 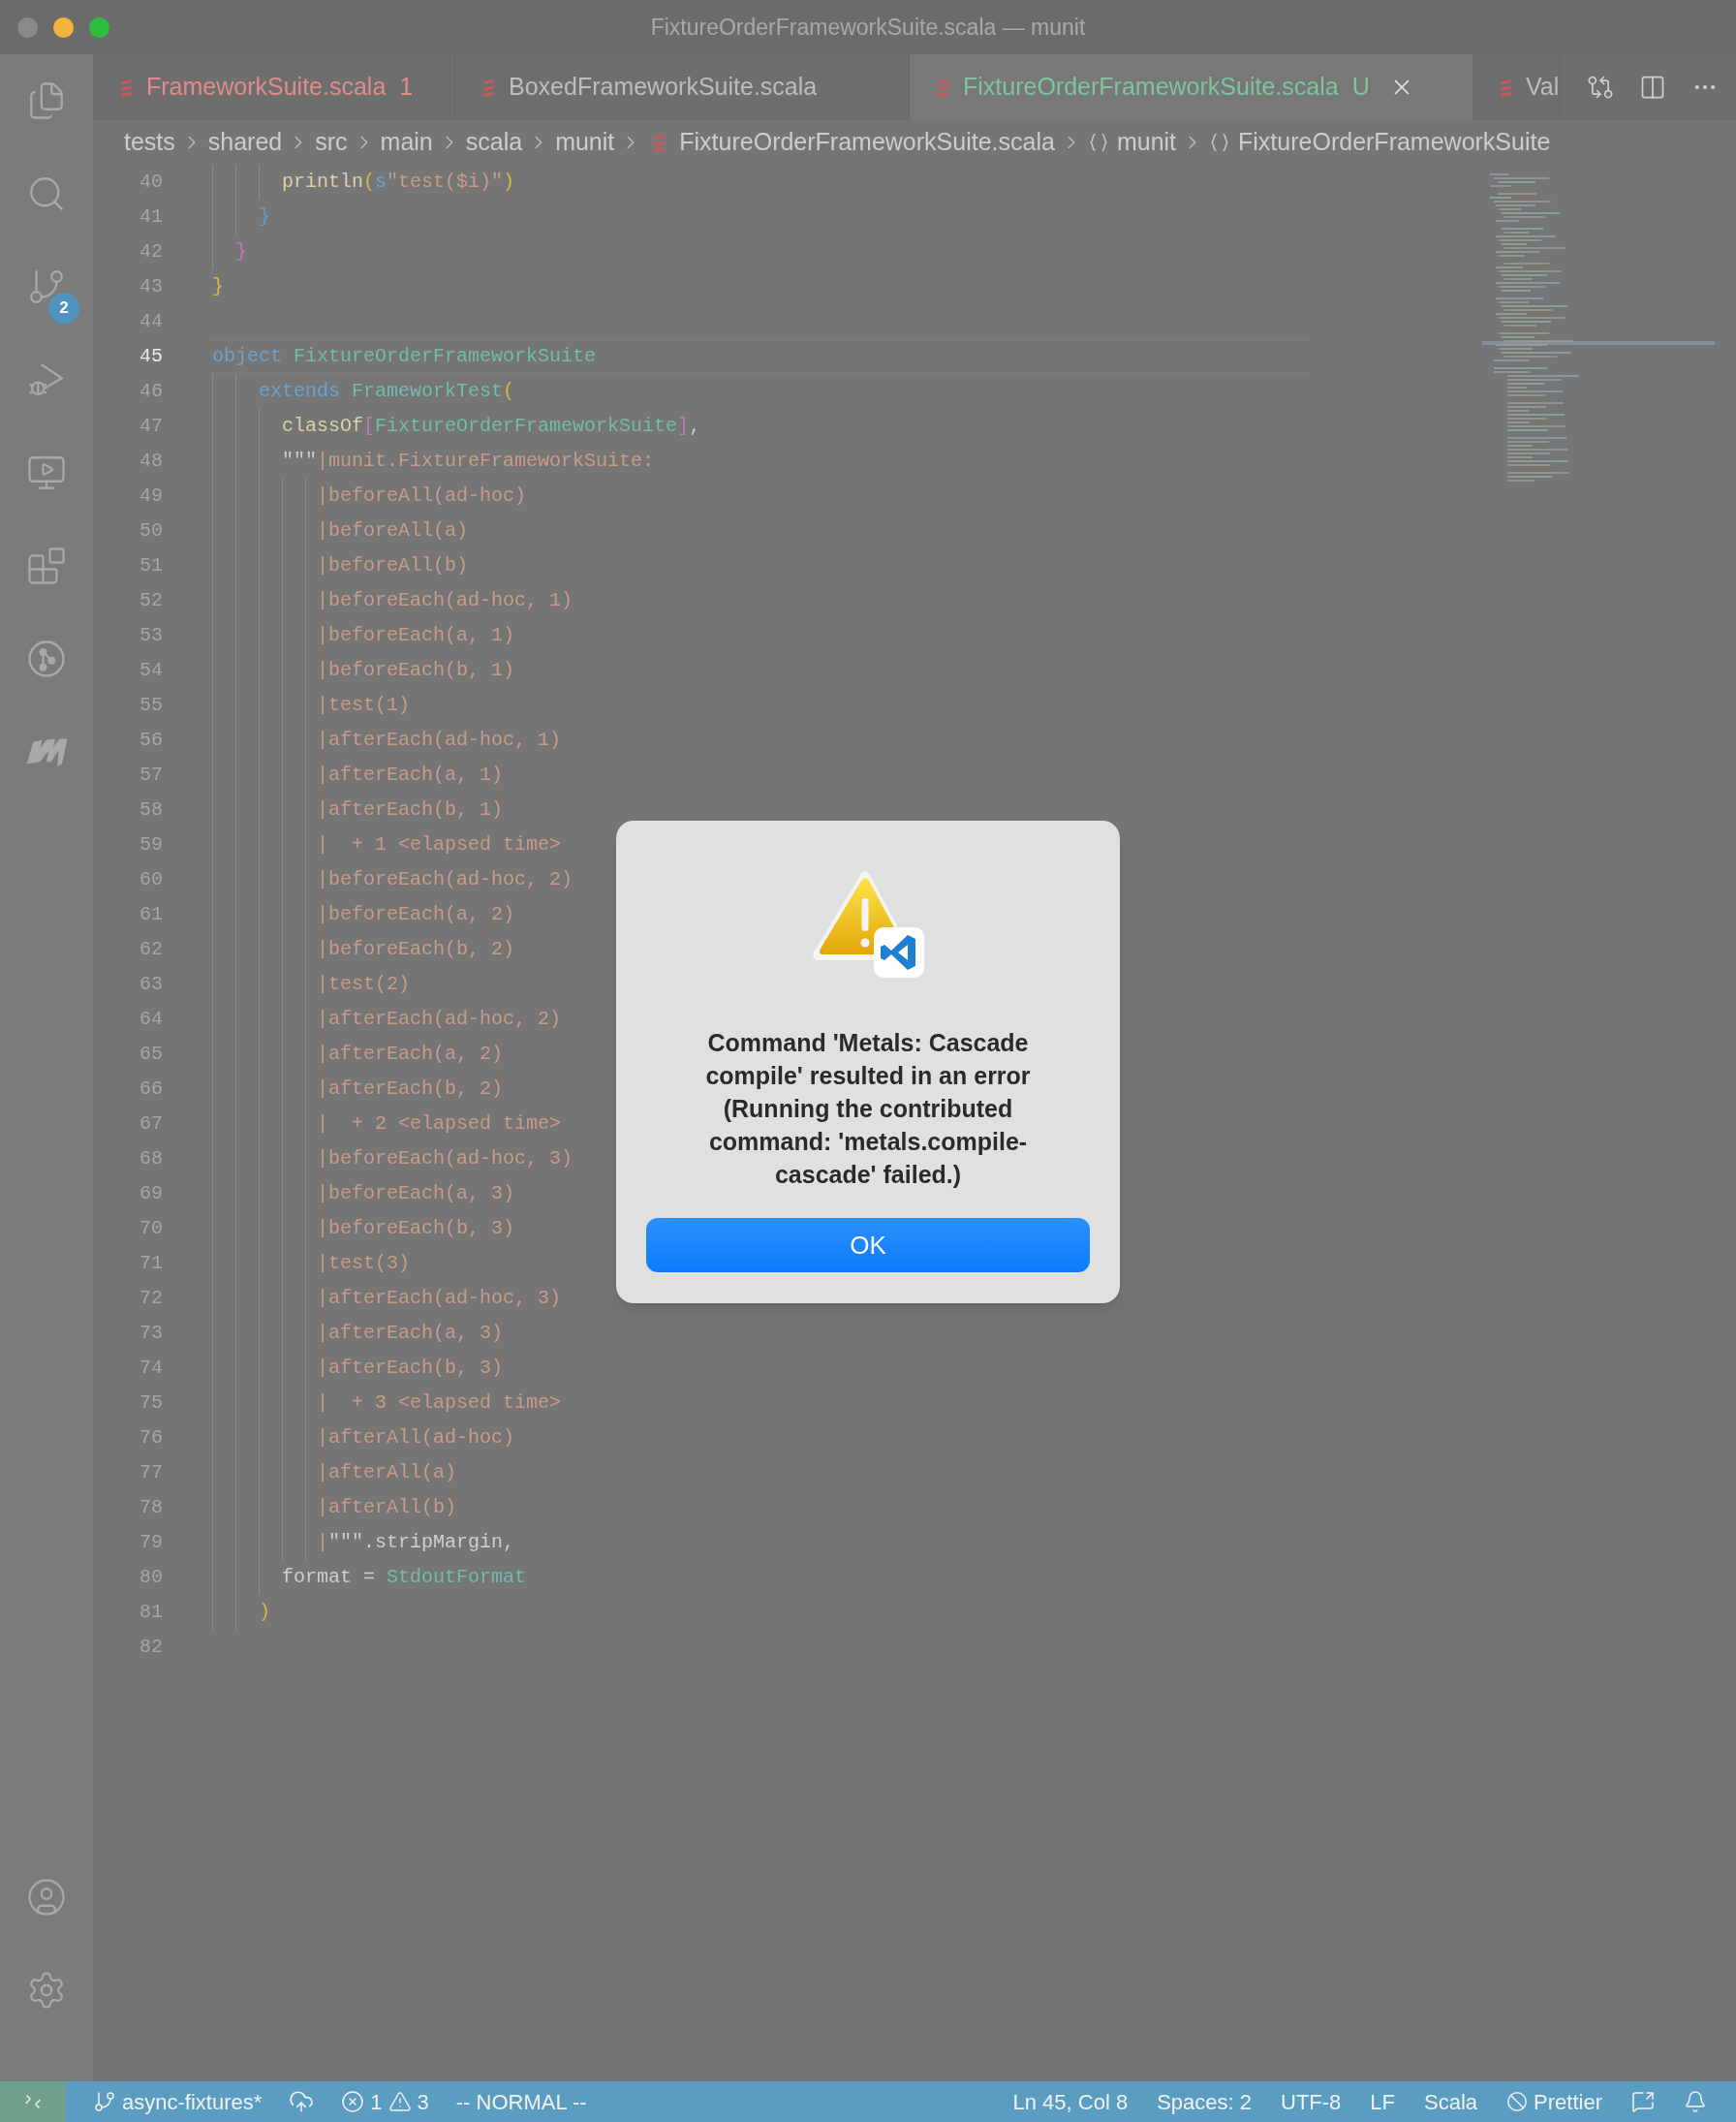 I want to click on code-line: classOf[FixtureOrderFrameworkSuite],, so click(x=491, y=426).